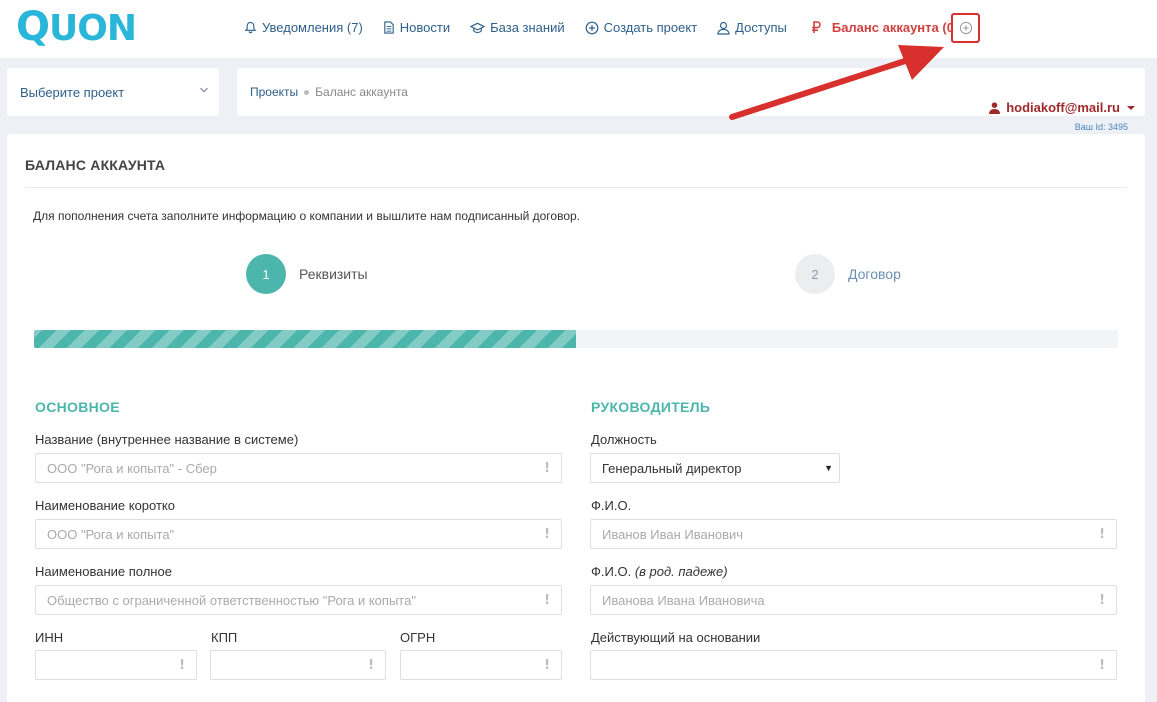 Image resolution: width=1157 pixels, height=702 pixels. I want to click on ogrn-label: ОГРН, so click(418, 637).